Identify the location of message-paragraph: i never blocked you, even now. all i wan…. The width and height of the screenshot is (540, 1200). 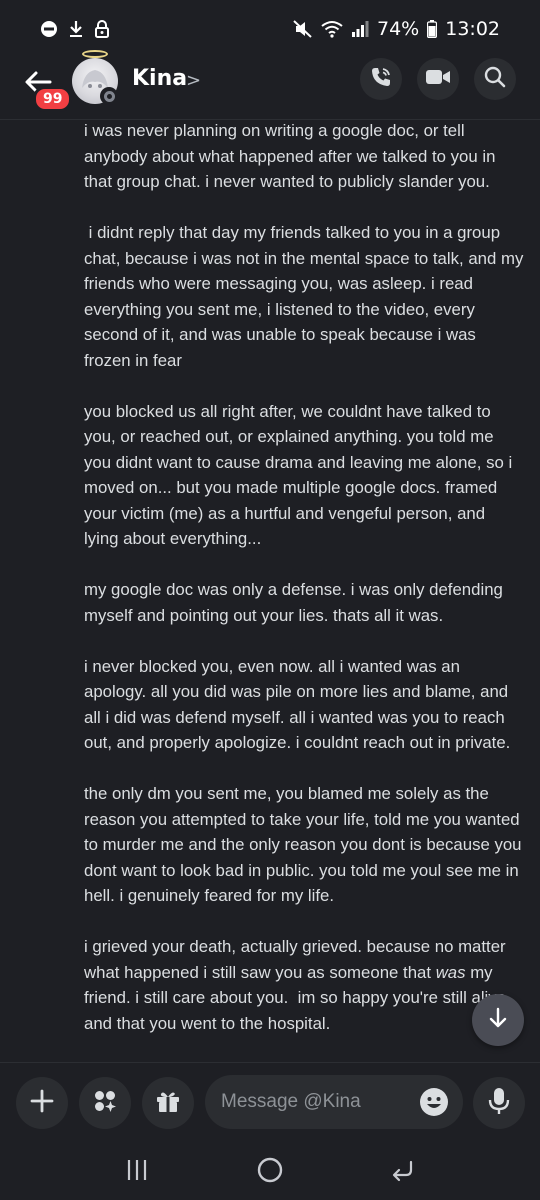
(297, 704).